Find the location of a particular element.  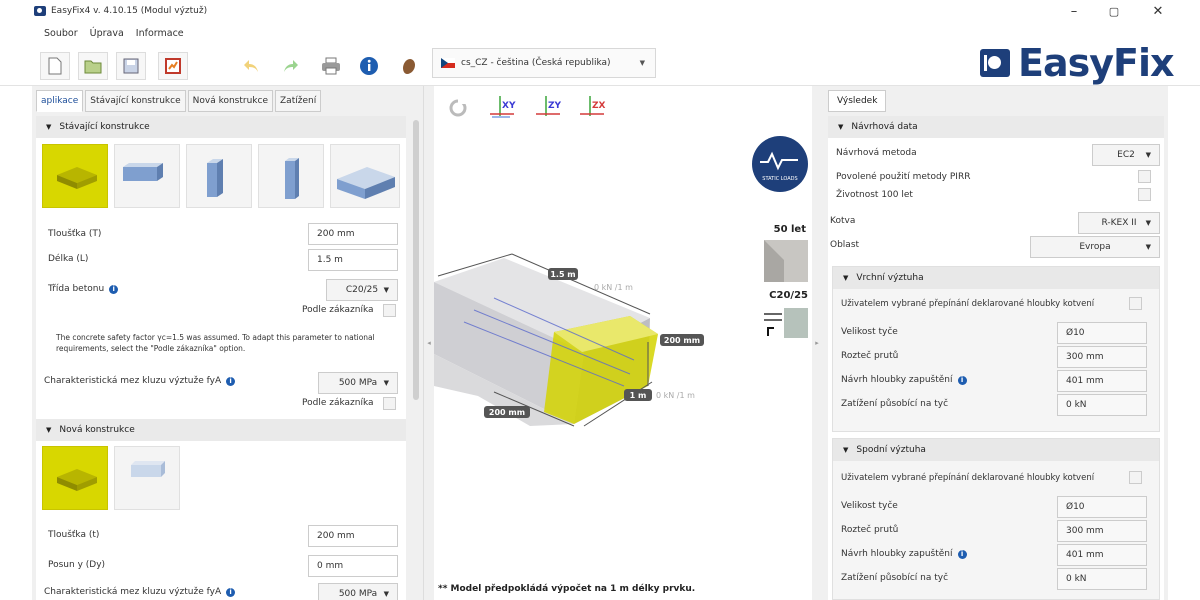

cz-flag-icon is located at coordinates (448, 63).